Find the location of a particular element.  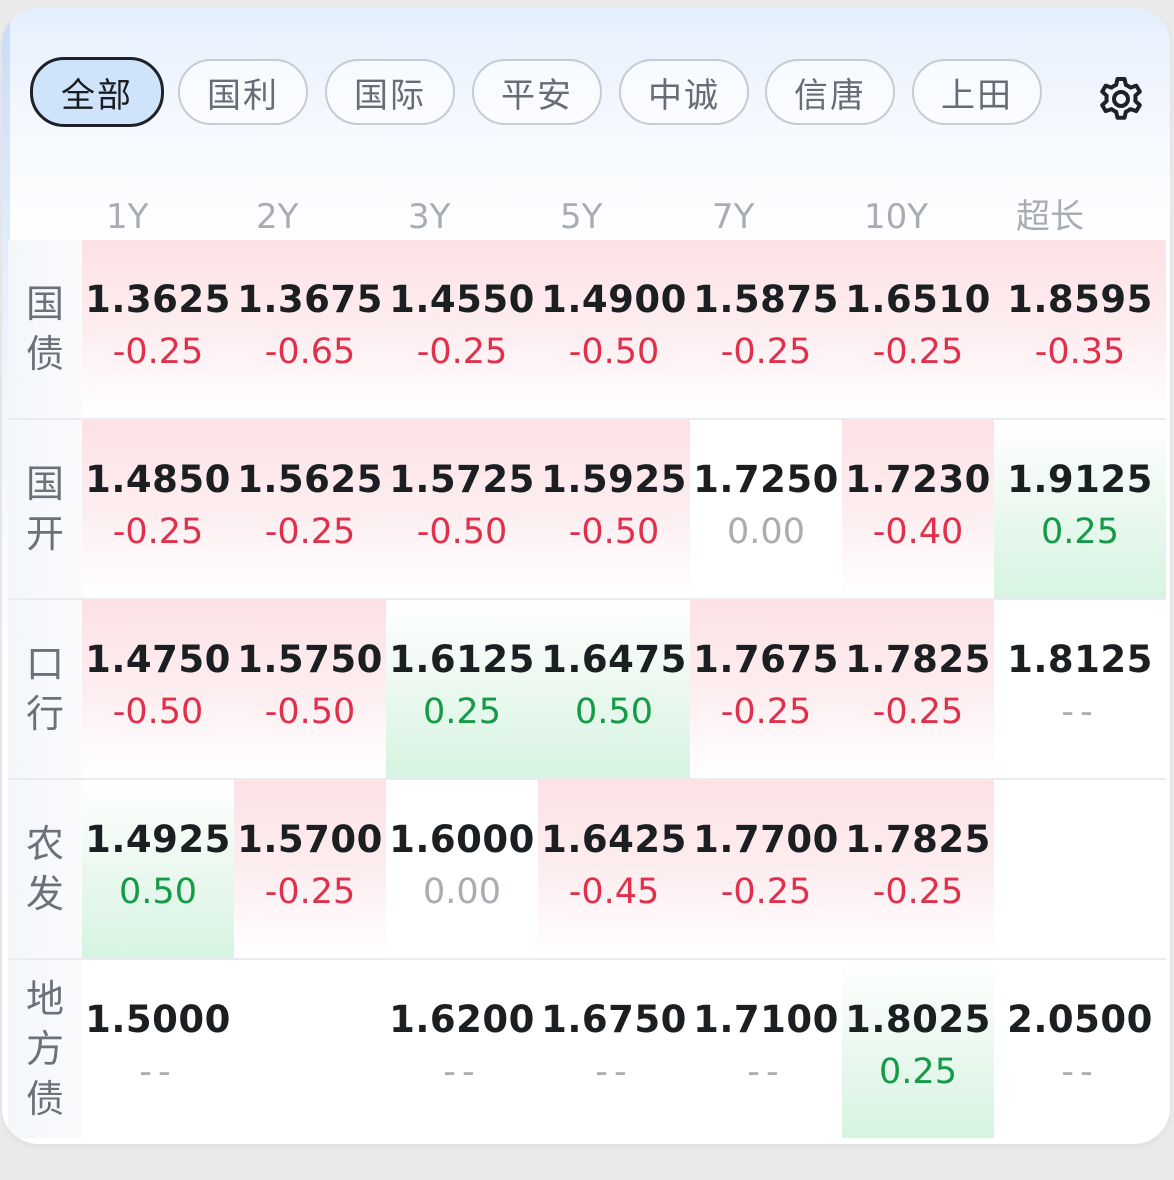

tab-guoji: 国际 is located at coordinates (390, 92).